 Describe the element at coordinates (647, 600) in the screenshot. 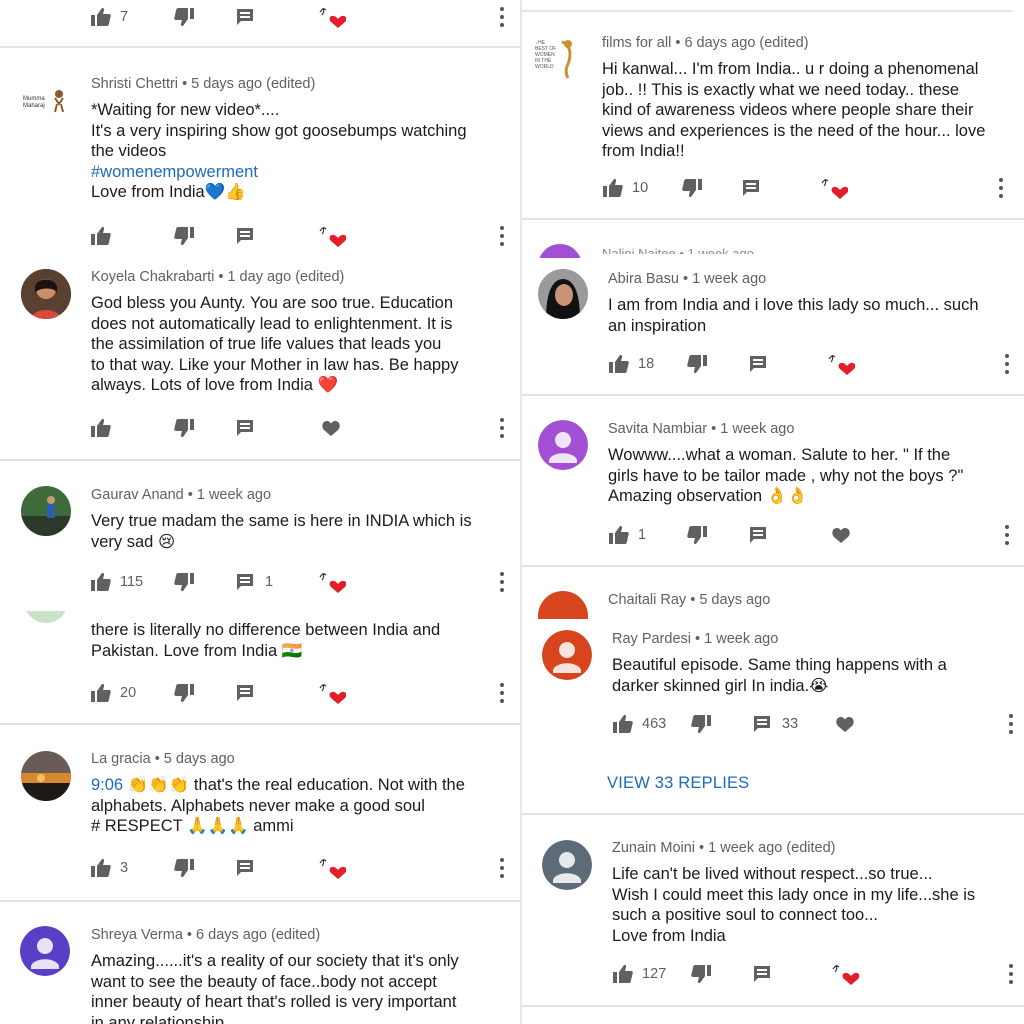

I see `author-name: Chaitali Ray` at that location.